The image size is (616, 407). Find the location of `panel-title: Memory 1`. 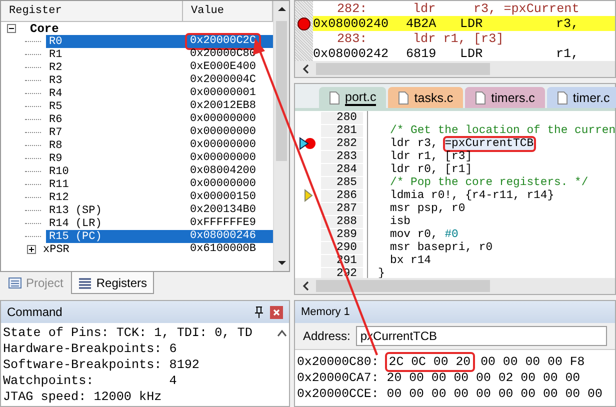

panel-title: Memory 1 is located at coordinates (325, 312).